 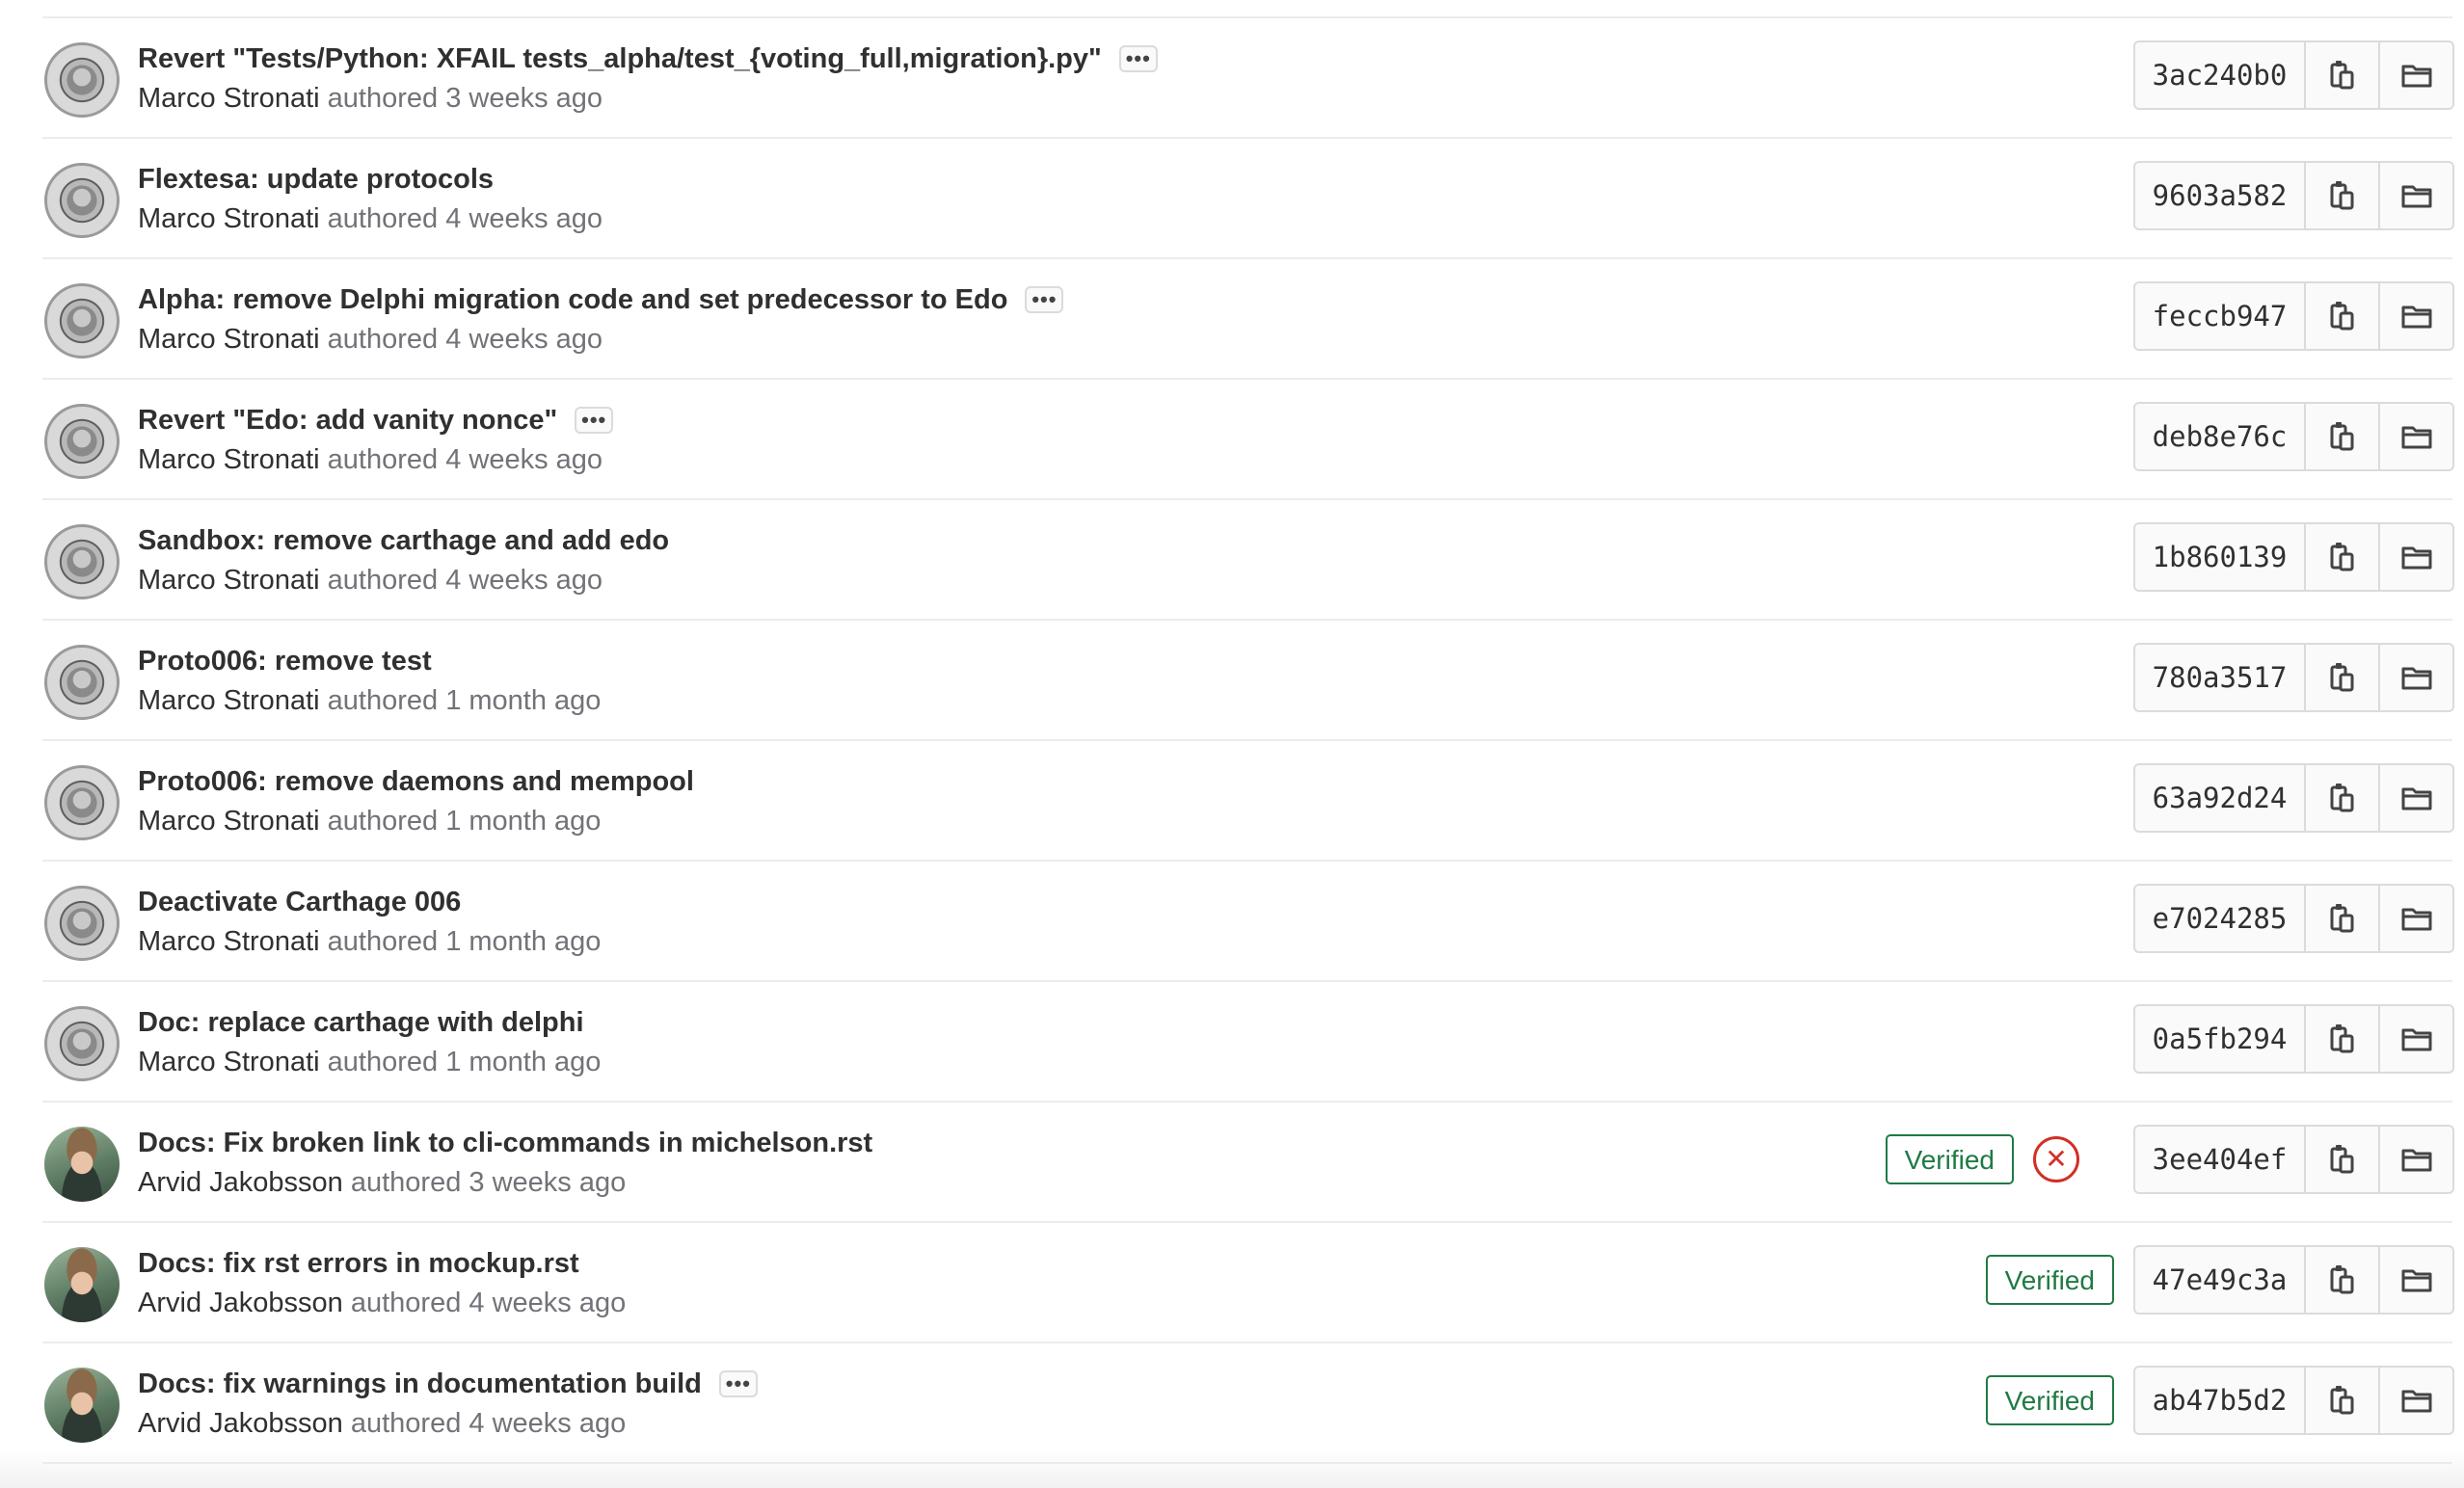 I want to click on commit-button-group: 780a3517, so click(x=2294, y=677).